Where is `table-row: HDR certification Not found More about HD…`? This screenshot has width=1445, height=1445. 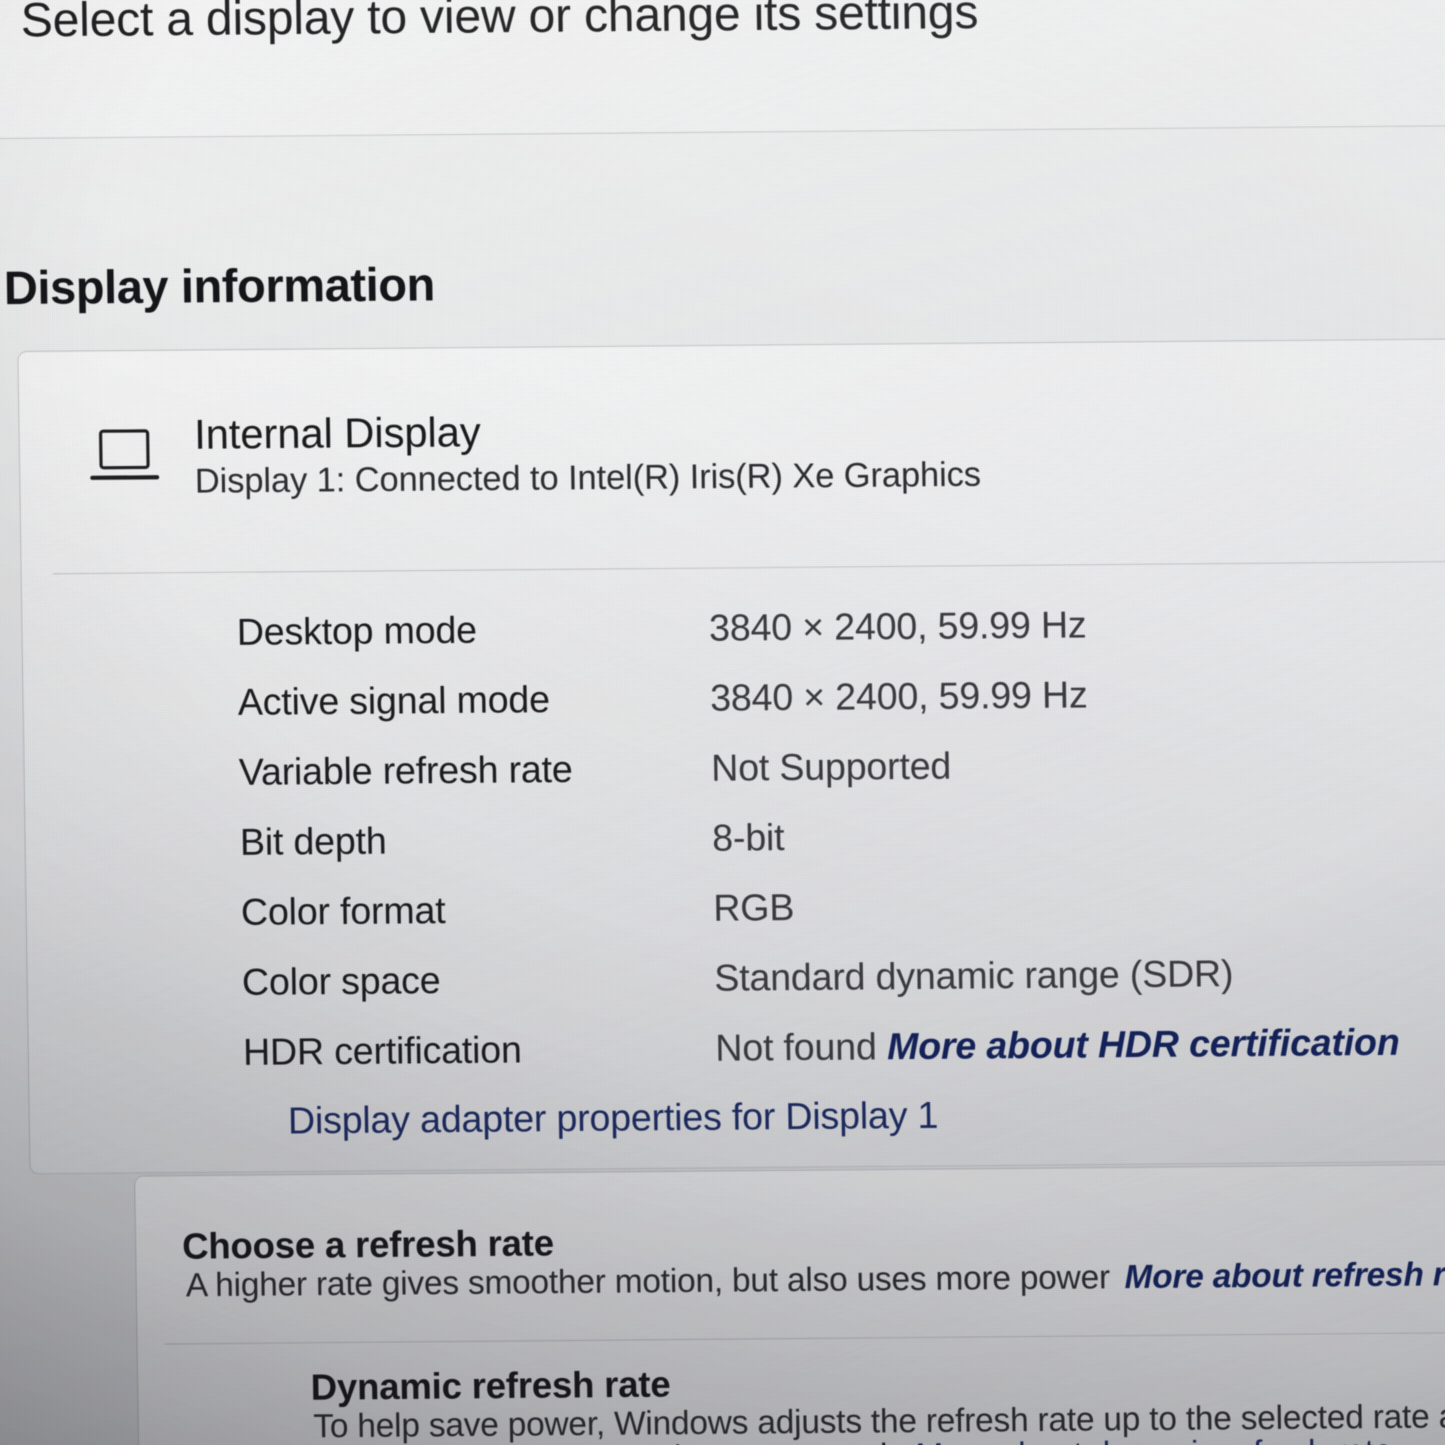 table-row: HDR certification Not found More about HD… is located at coordinates (844, 1060).